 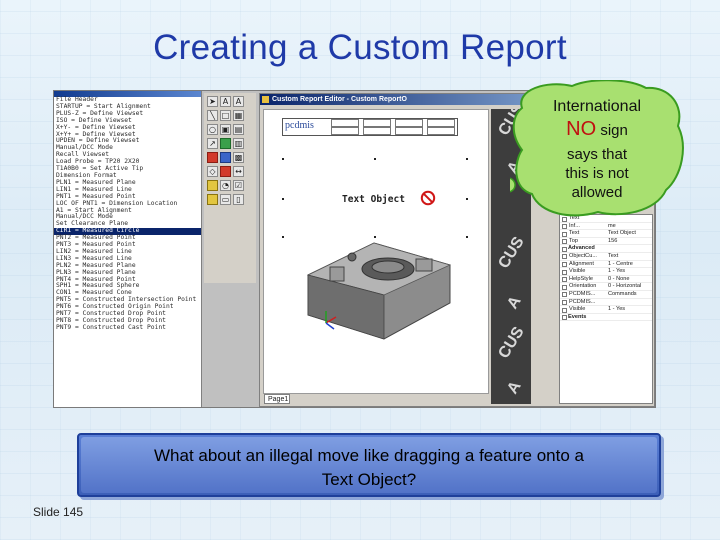 What do you see at coordinates (606, 318) in the screenshot?
I see `property-group: Events` at bounding box center [606, 318].